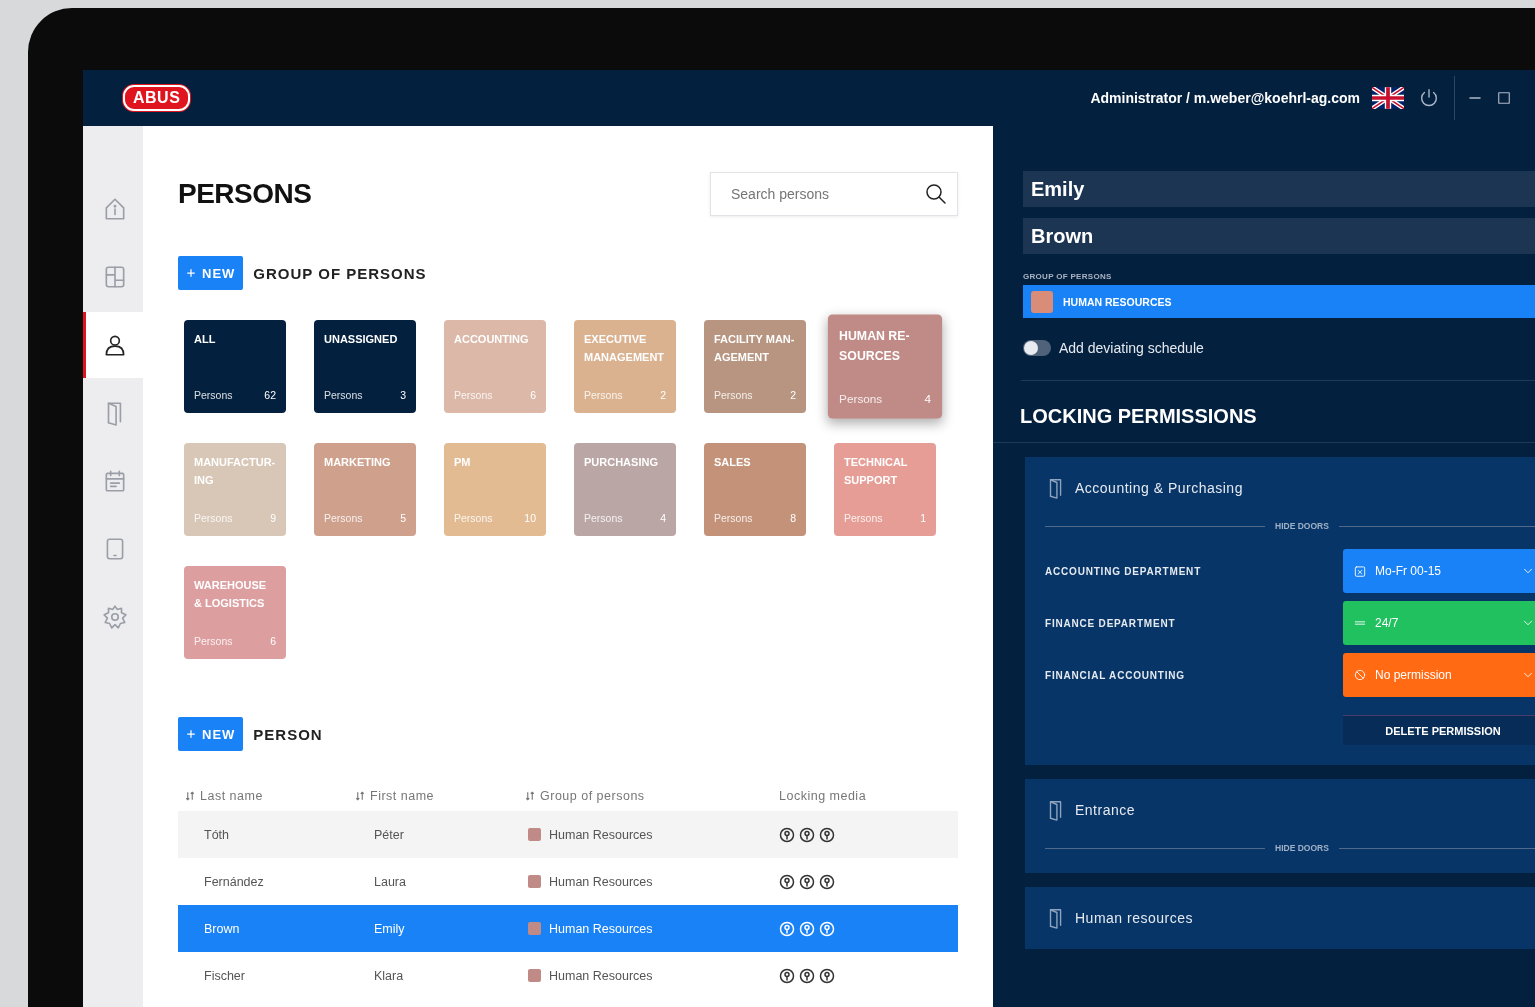 This screenshot has width=1535, height=1007. Describe the element at coordinates (1360, 571) in the screenshot. I see `calendar-icon` at that location.